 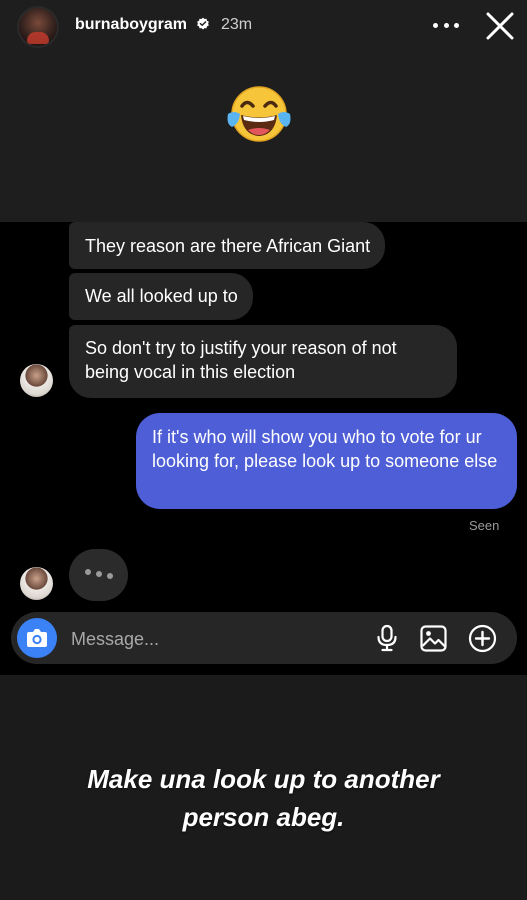 I want to click on caption-line: person abeg., so click(x=263, y=817).